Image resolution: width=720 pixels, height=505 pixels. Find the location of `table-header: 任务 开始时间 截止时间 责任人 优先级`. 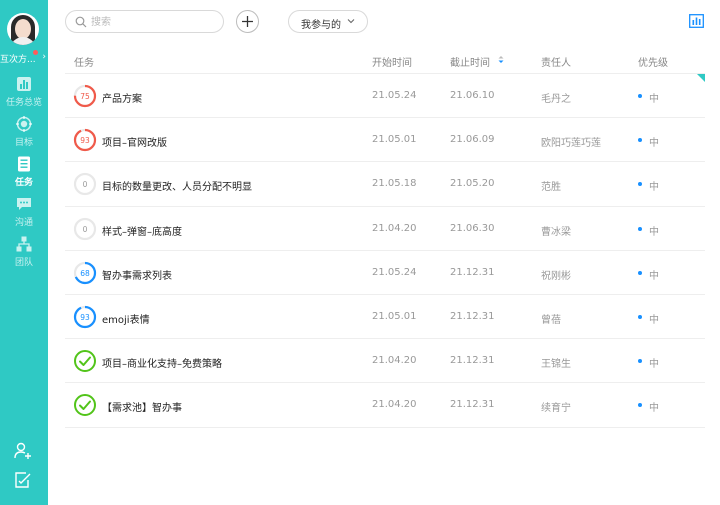

table-header: 任务 开始时间 截止时间 责任人 优先级 is located at coordinates (385, 59).